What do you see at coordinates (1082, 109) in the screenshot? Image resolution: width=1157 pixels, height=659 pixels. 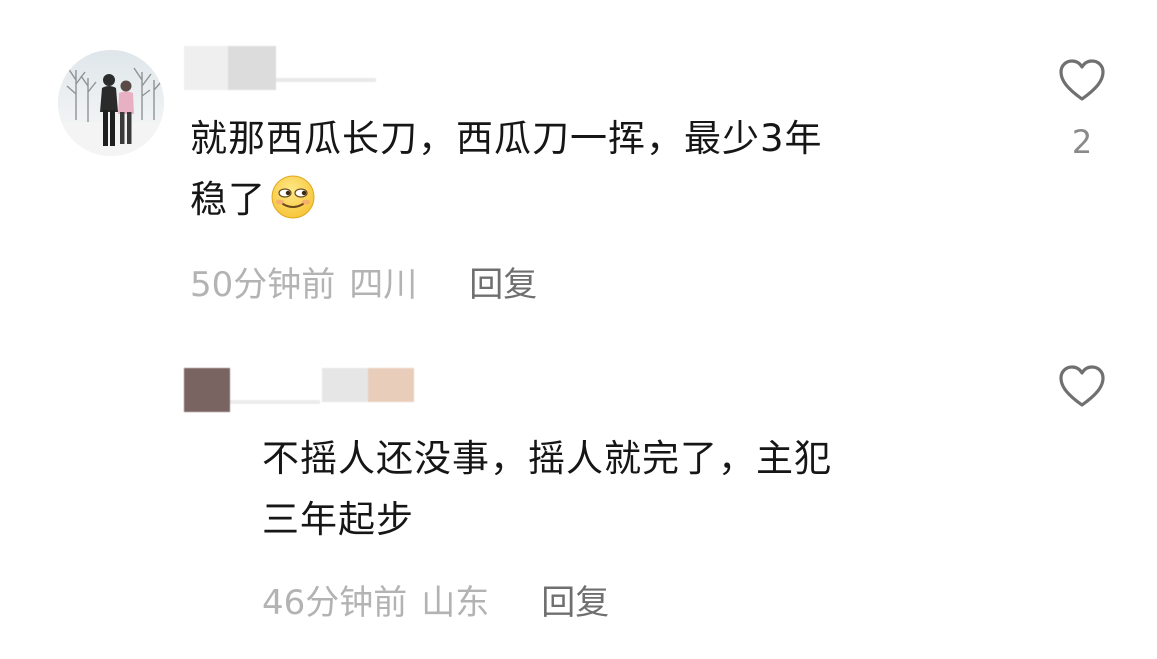 I see `like-button: 2` at bounding box center [1082, 109].